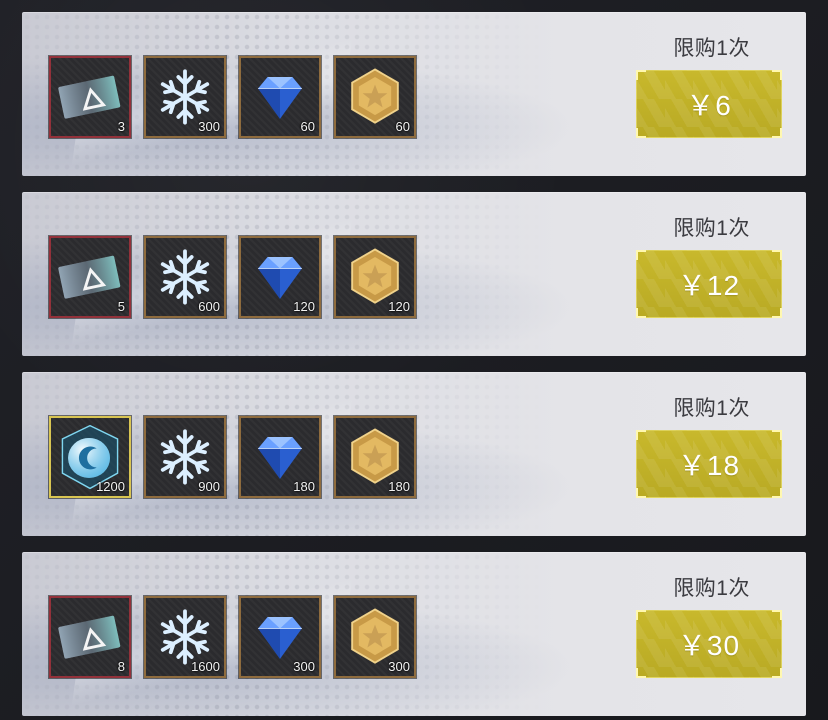 The image size is (828, 720). I want to click on buy-button: ￥12, so click(709, 284).